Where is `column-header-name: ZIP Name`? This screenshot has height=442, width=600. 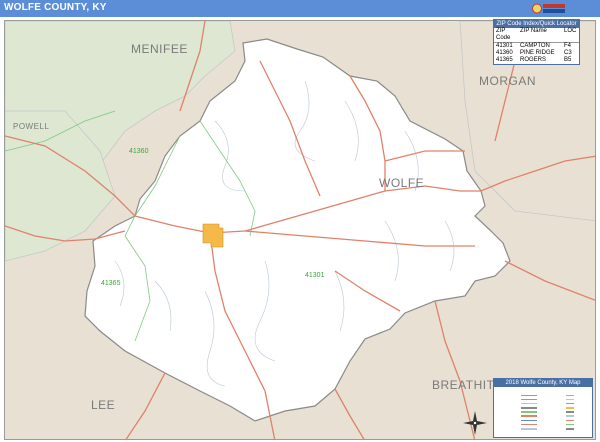
column-header-name: ZIP Name is located at coordinates (533, 31).